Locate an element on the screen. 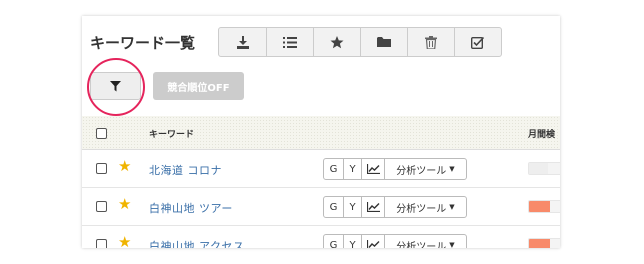 This screenshot has height=264, width=644. delete-button is located at coordinates (430, 42).